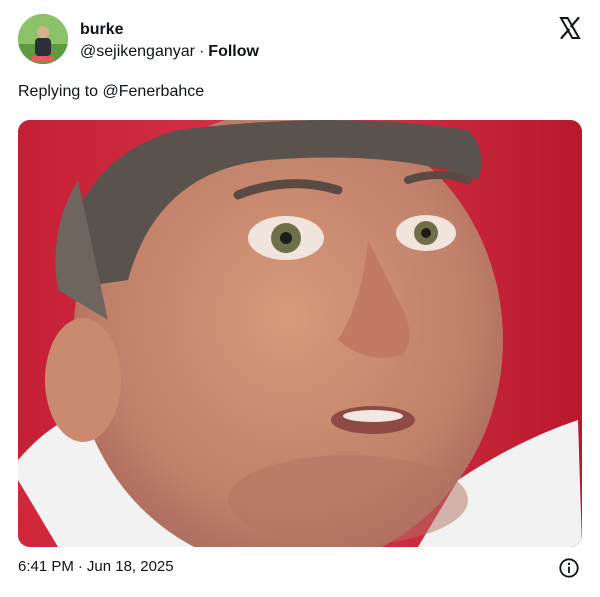  I want to click on handle-row: @sejikenganyar · Follow, so click(169, 52).